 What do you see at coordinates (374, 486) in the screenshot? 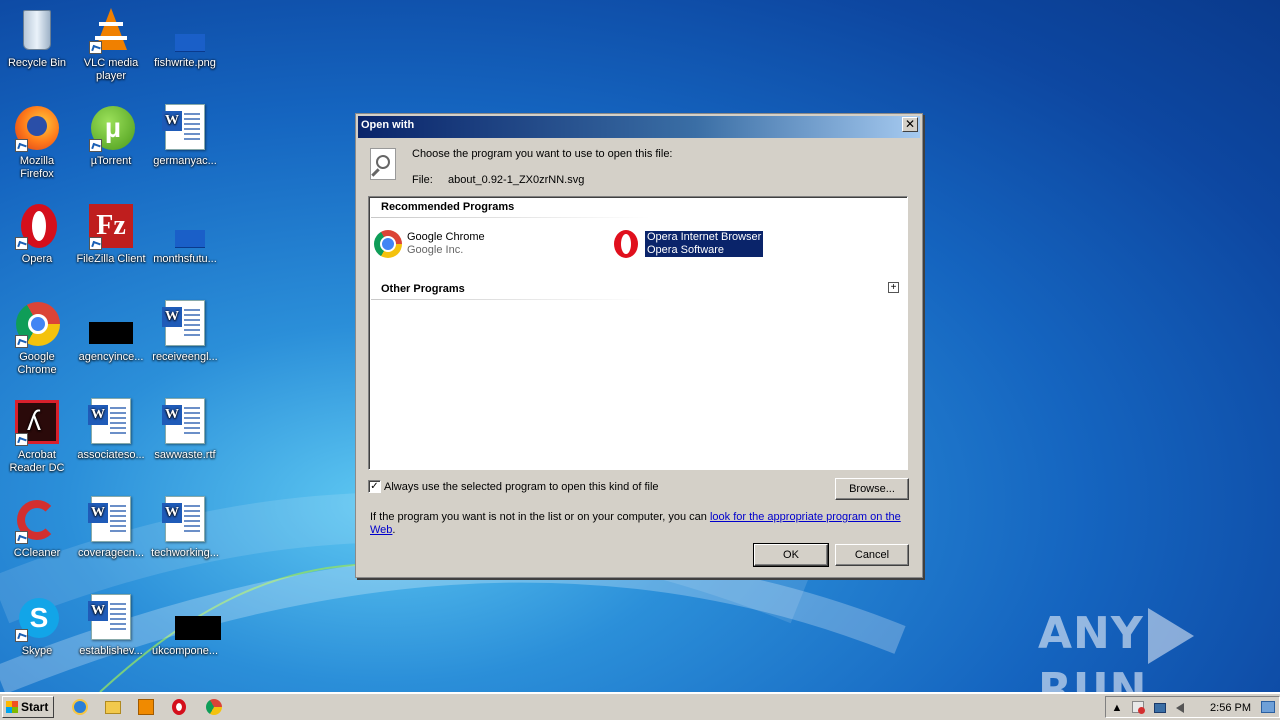
I see `always-use-checkbox: ✓` at bounding box center [374, 486].